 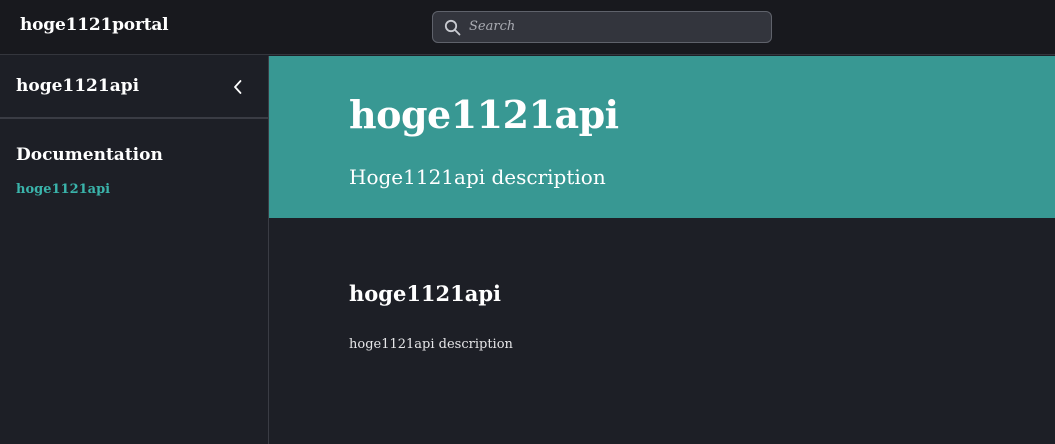 I want to click on chevron-left-icon, so click(x=238, y=91).